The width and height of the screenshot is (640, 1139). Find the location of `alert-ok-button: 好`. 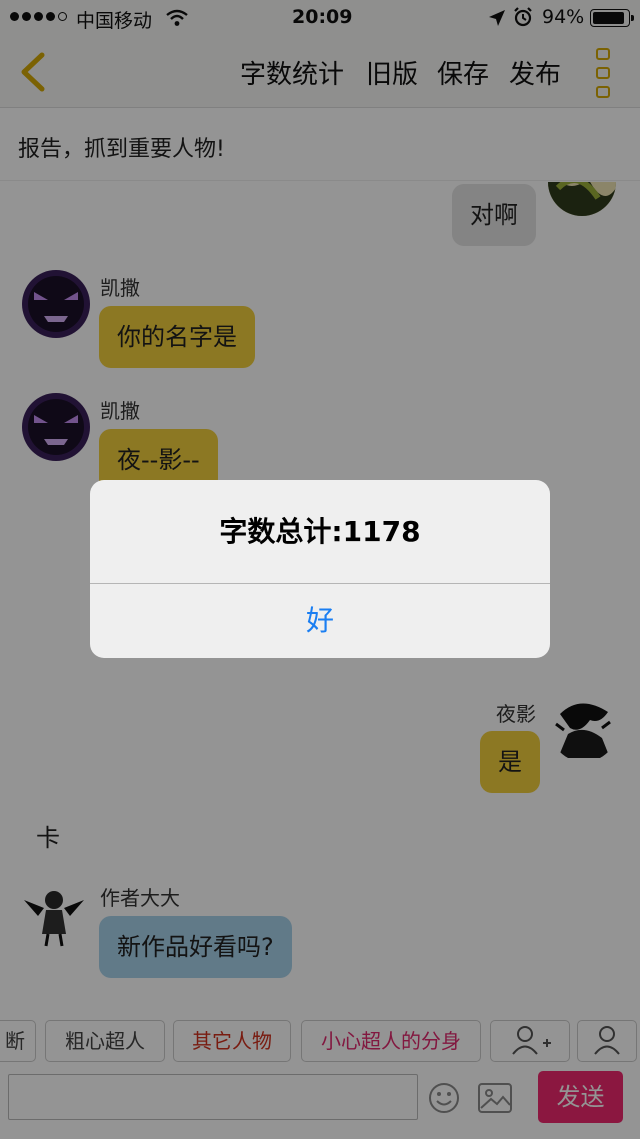

alert-ok-button: 好 is located at coordinates (320, 621).